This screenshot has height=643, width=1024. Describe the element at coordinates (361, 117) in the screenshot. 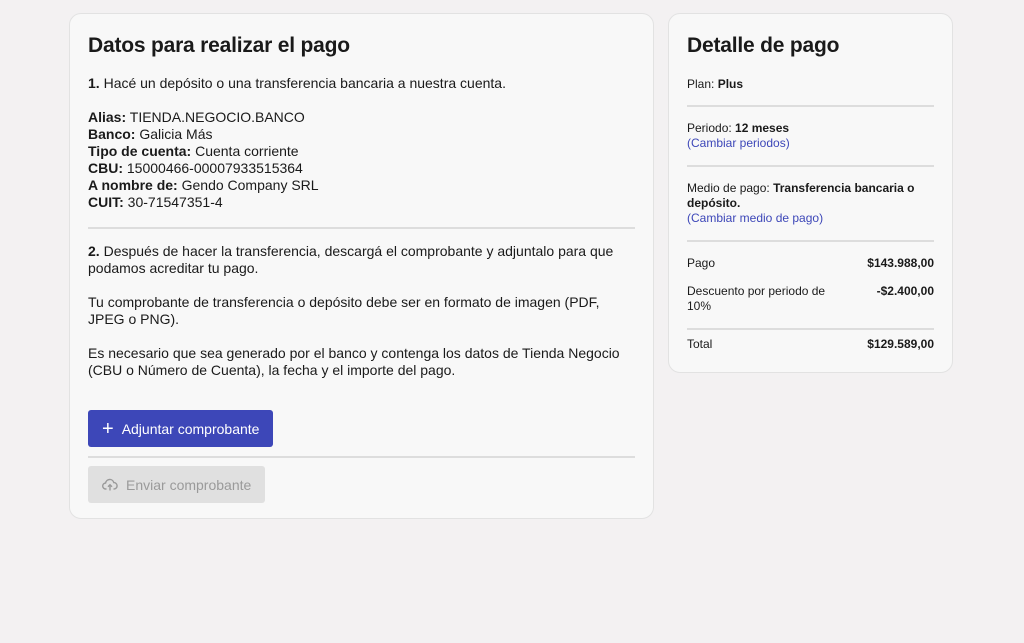

I see `detail-alias: Alias: TIENDA.NEGOCIO.BANCO` at that location.